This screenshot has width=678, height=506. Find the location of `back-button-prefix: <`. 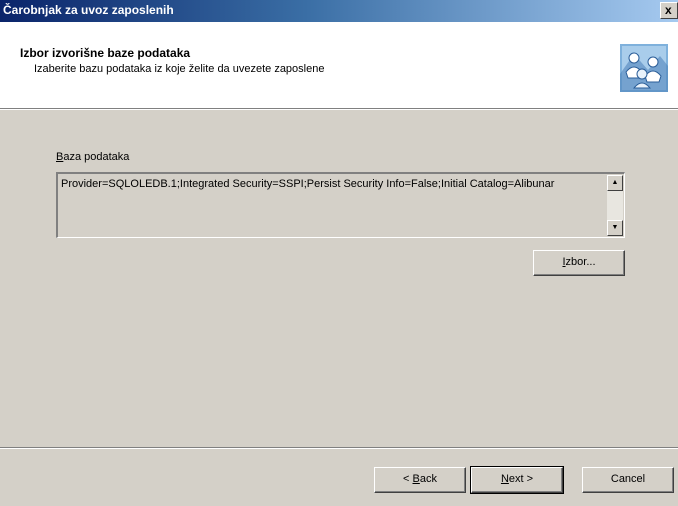

back-button-prefix: < is located at coordinates (408, 479).